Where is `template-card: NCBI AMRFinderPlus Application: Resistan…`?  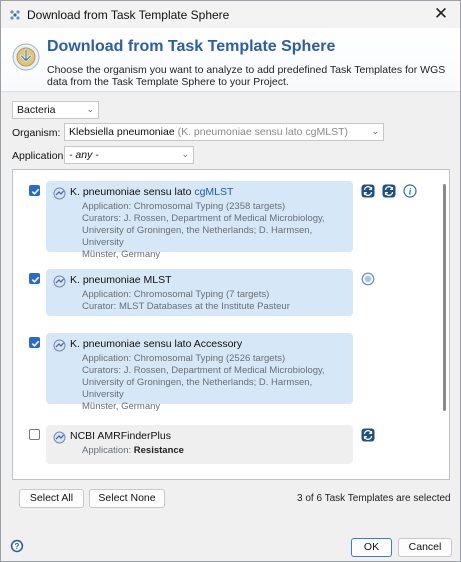 template-card: NCBI AMRFinderPlus Application: Resistan… is located at coordinates (199, 444).